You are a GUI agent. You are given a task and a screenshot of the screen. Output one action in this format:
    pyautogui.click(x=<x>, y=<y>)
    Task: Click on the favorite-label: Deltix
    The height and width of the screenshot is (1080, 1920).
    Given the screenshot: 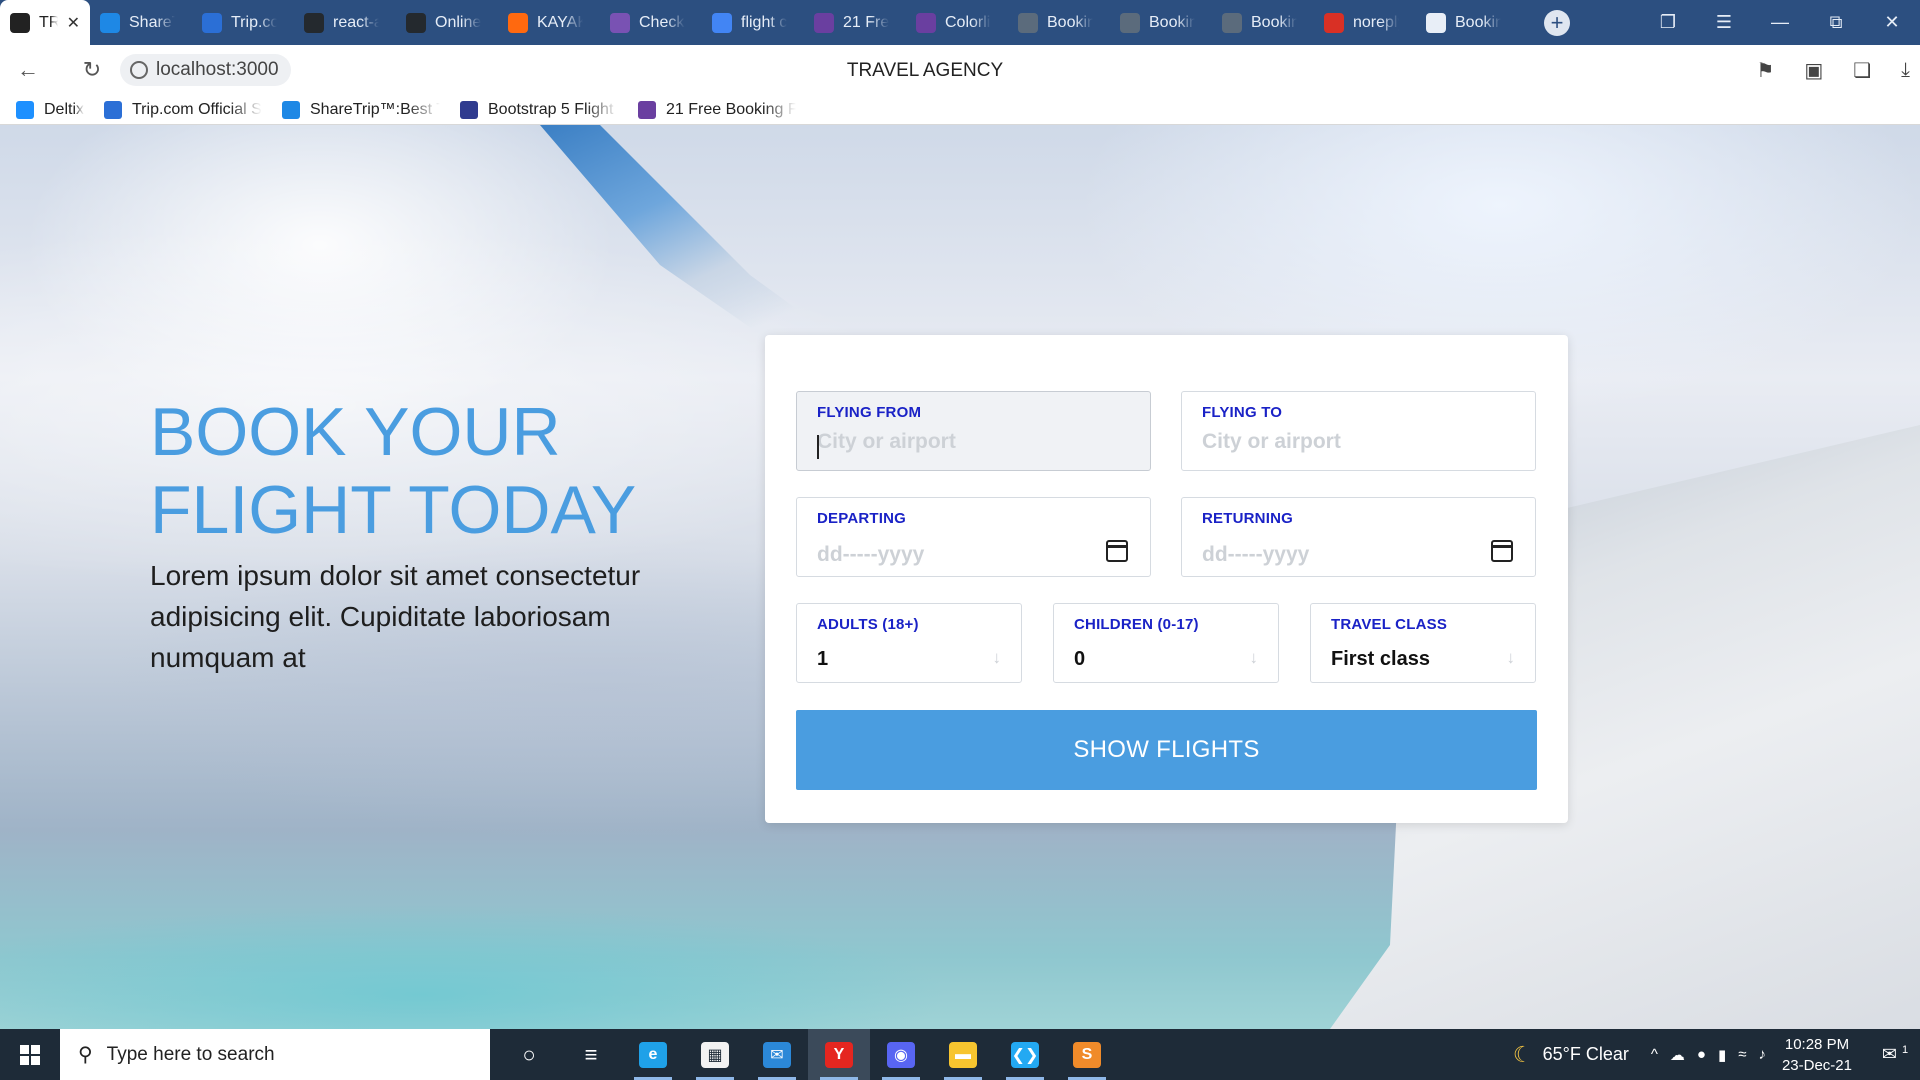 What is the action you would take?
    pyautogui.click(x=64, y=109)
    